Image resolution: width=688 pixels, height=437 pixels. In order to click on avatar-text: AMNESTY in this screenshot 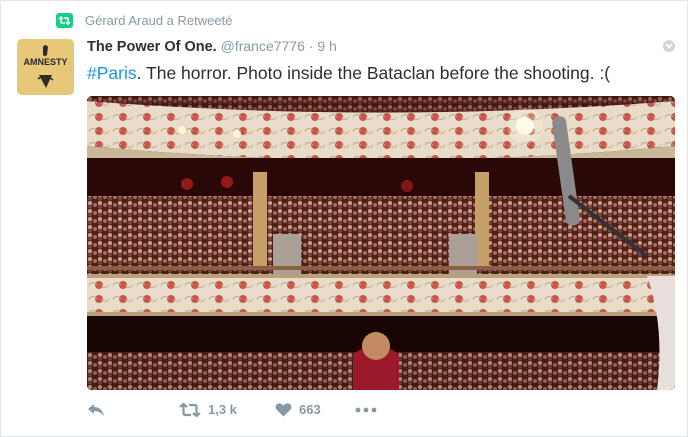, I will do `click(45, 62)`.